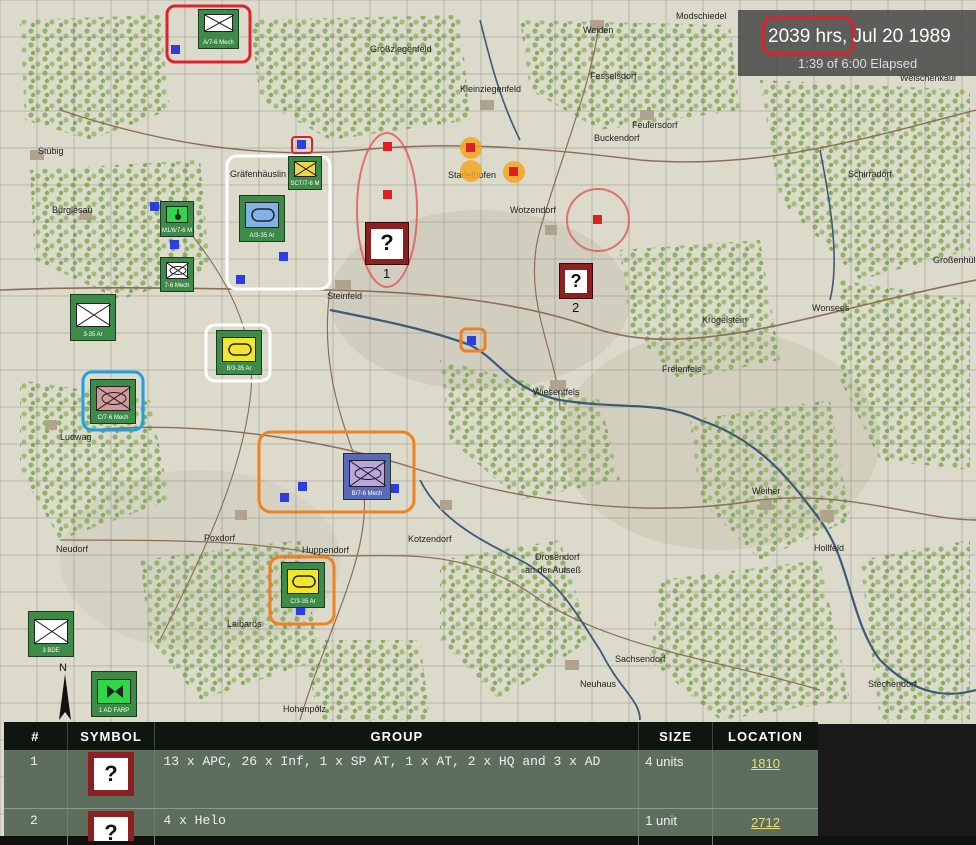  I want to click on row-location: 1810, so click(765, 779).